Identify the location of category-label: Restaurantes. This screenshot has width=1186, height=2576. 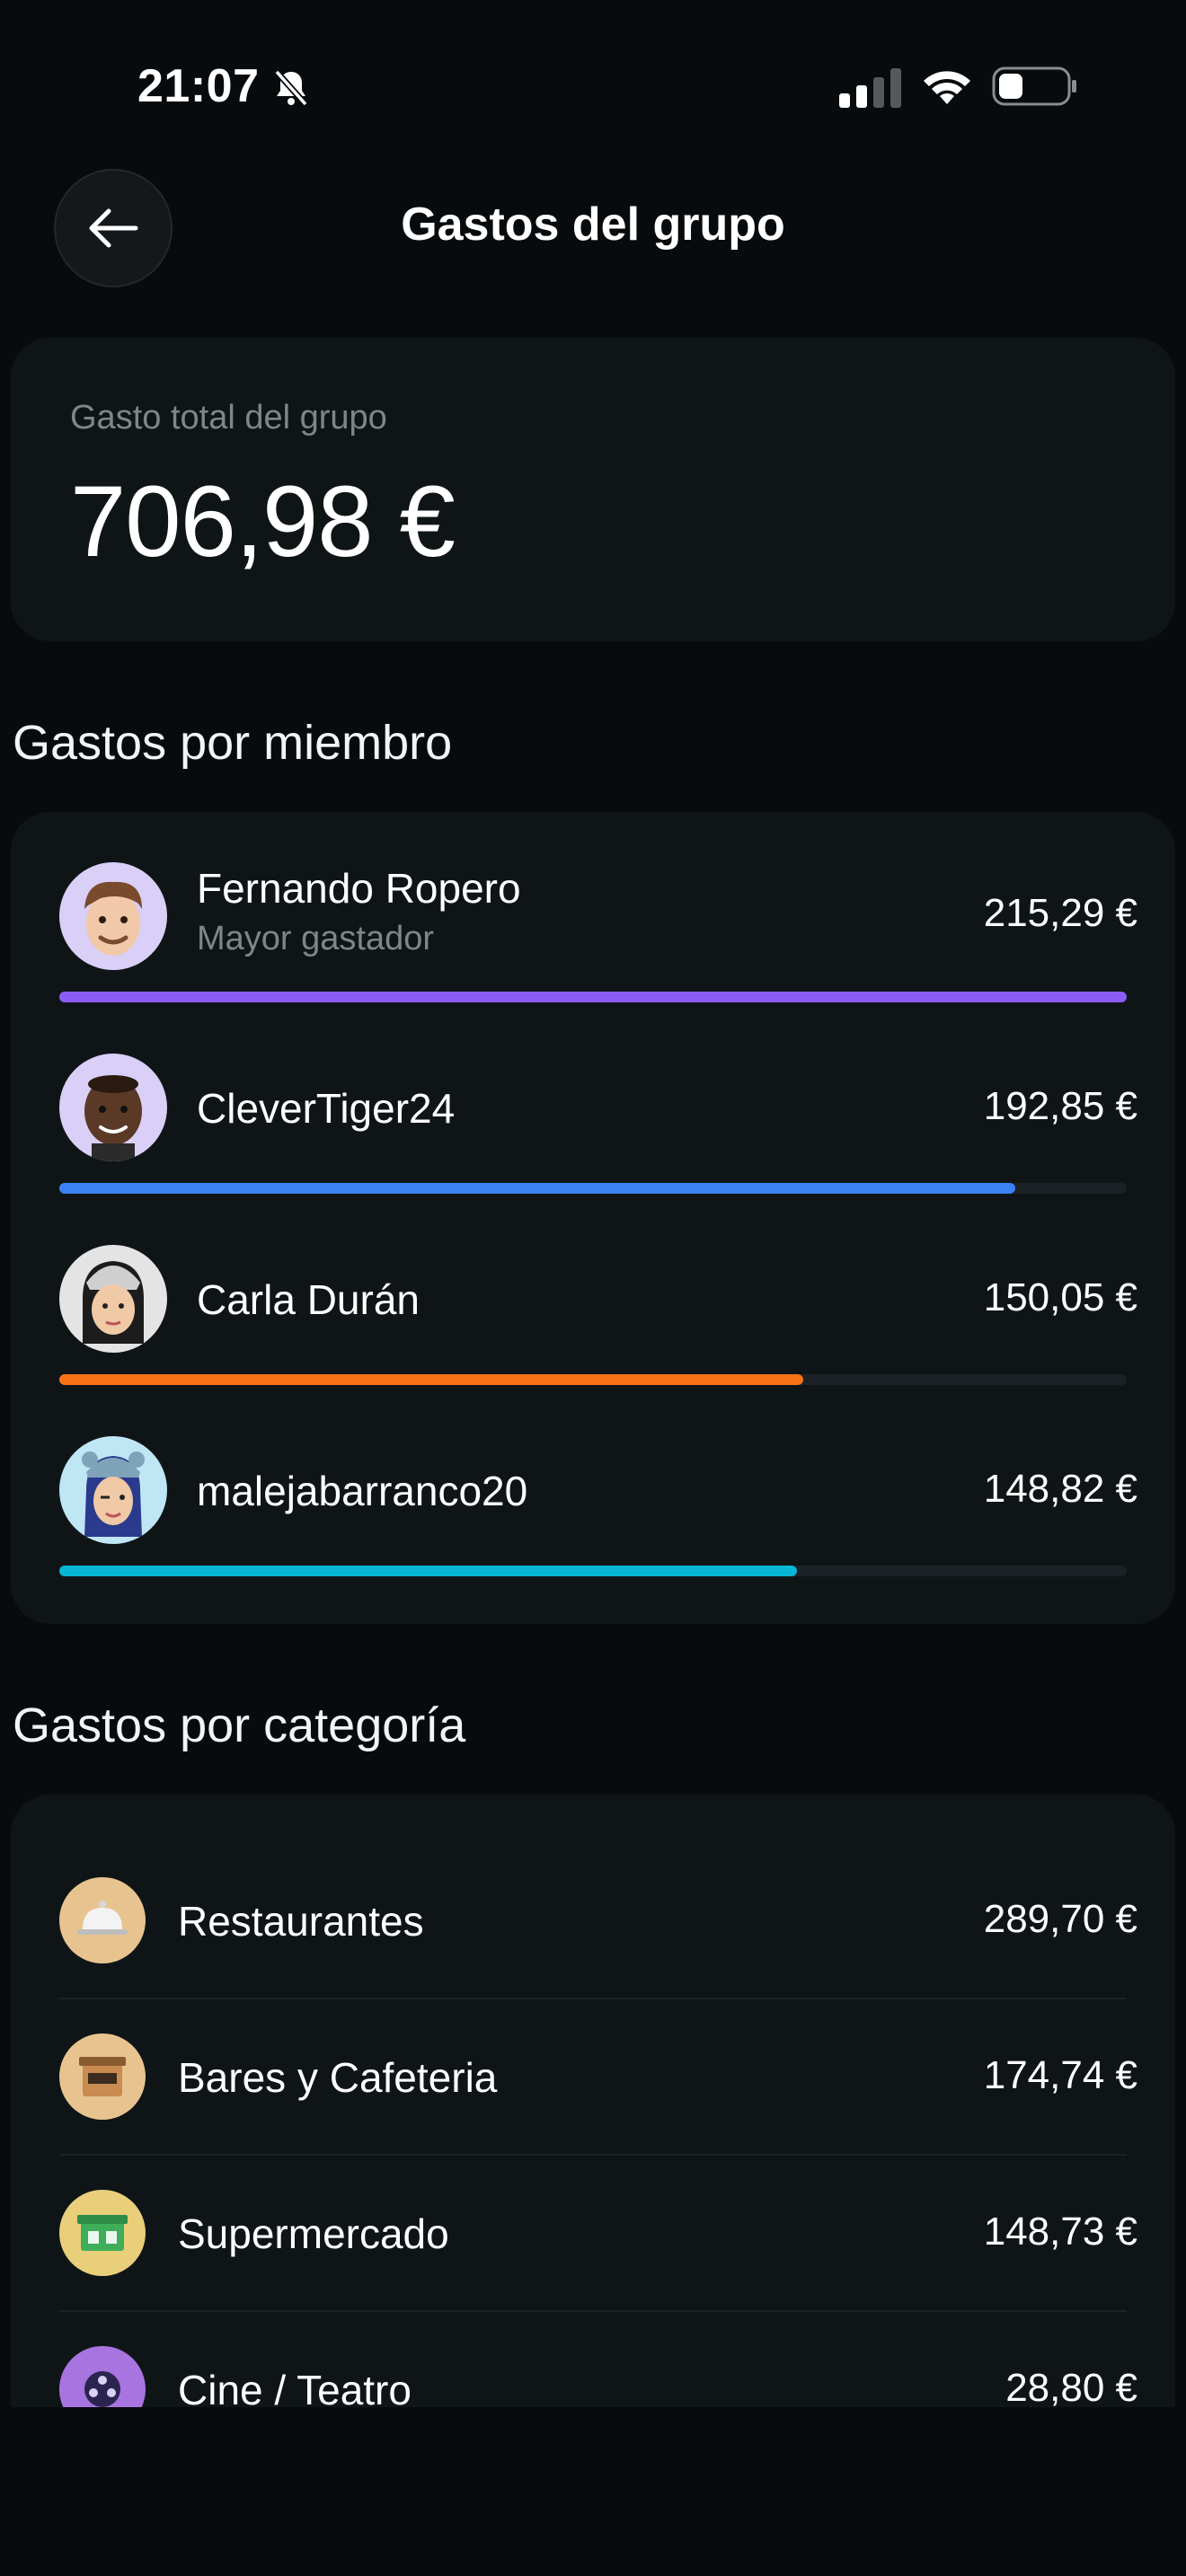
(301, 1921).